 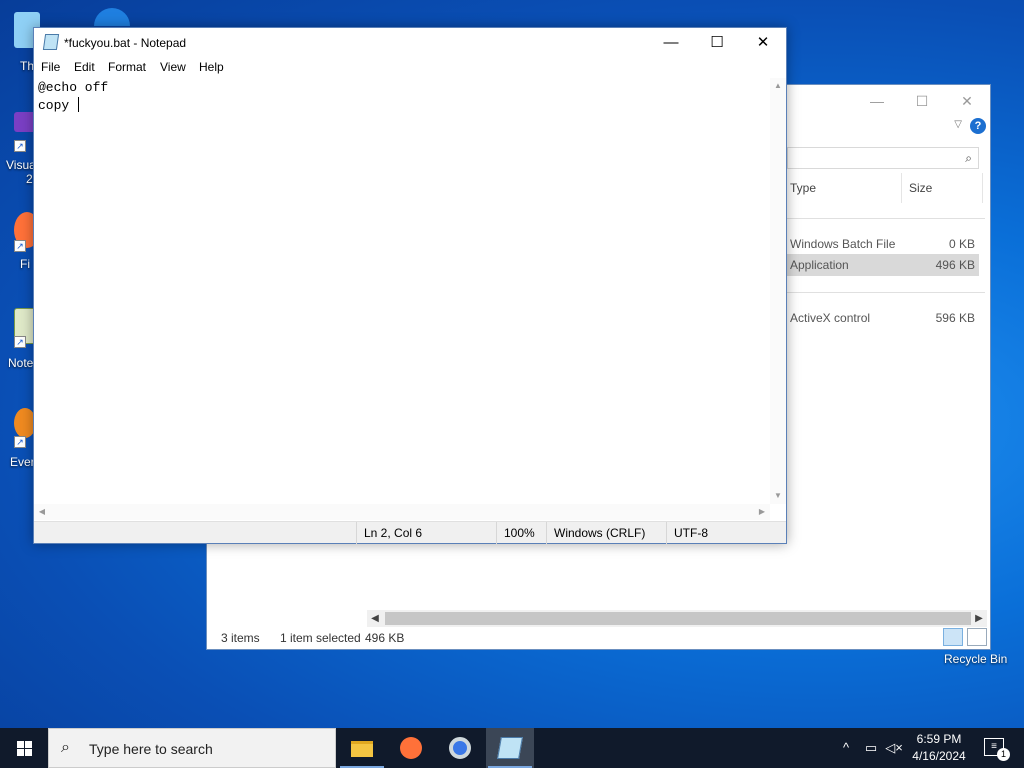 What do you see at coordinates (977, 637) in the screenshot?
I see `large-icons-view-icon` at bounding box center [977, 637].